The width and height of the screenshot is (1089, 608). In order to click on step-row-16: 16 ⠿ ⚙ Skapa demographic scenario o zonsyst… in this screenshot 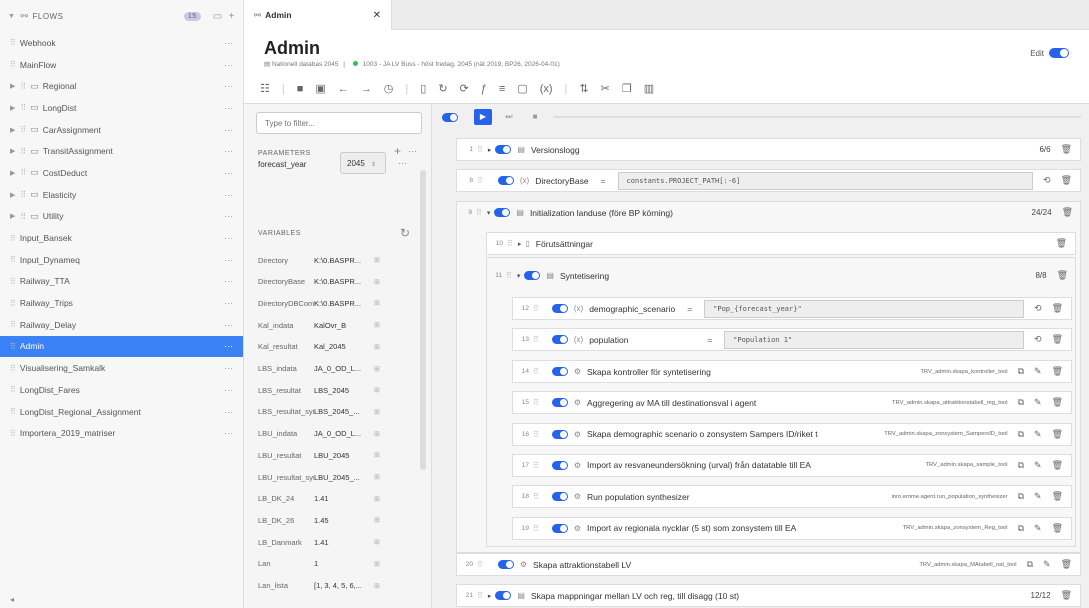, I will do `click(792, 434)`.